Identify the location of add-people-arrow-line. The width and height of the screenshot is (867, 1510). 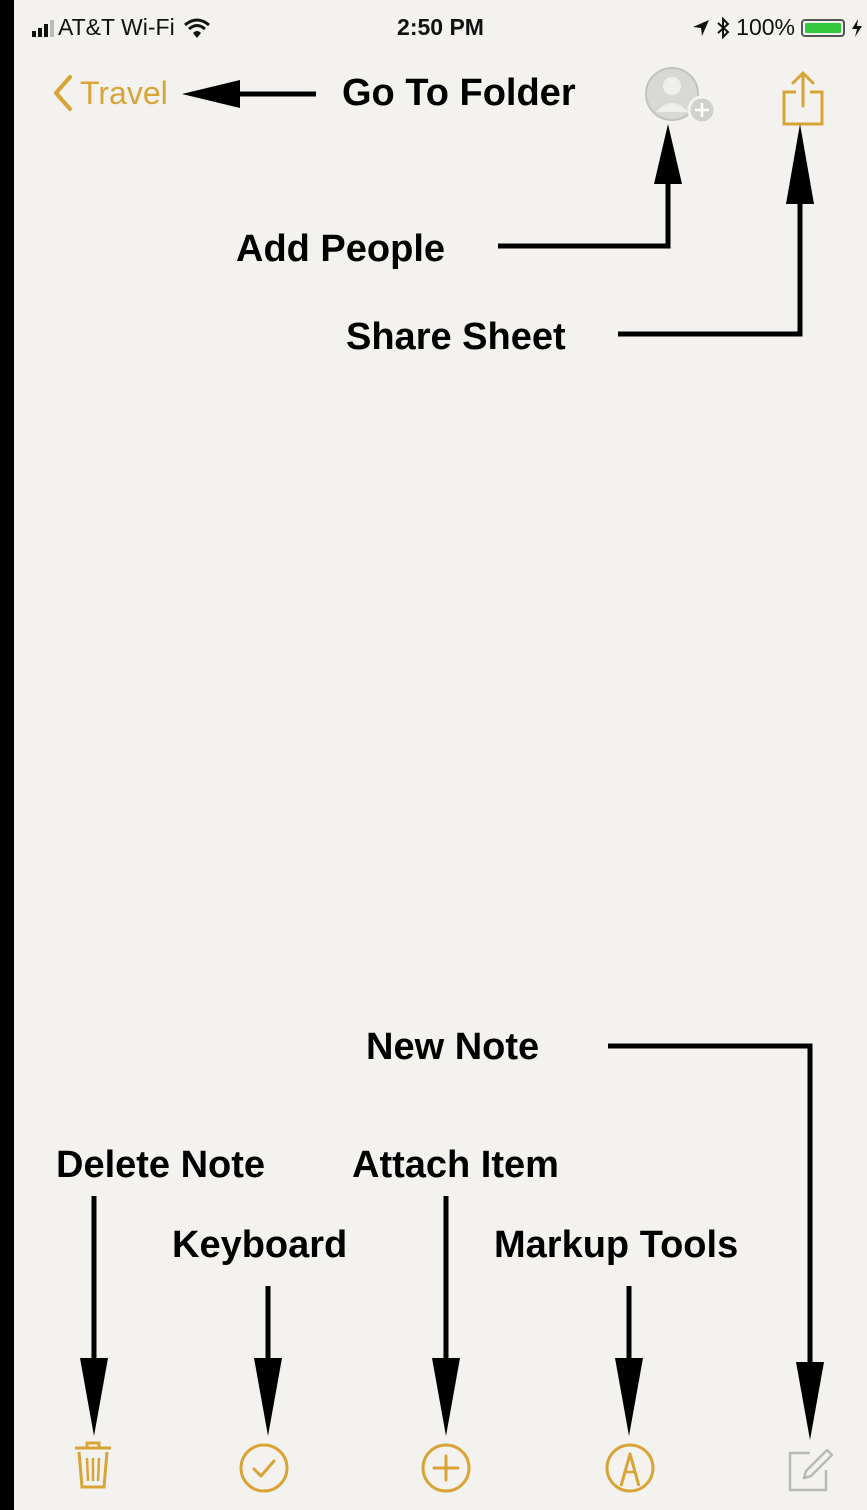
(584, 213).